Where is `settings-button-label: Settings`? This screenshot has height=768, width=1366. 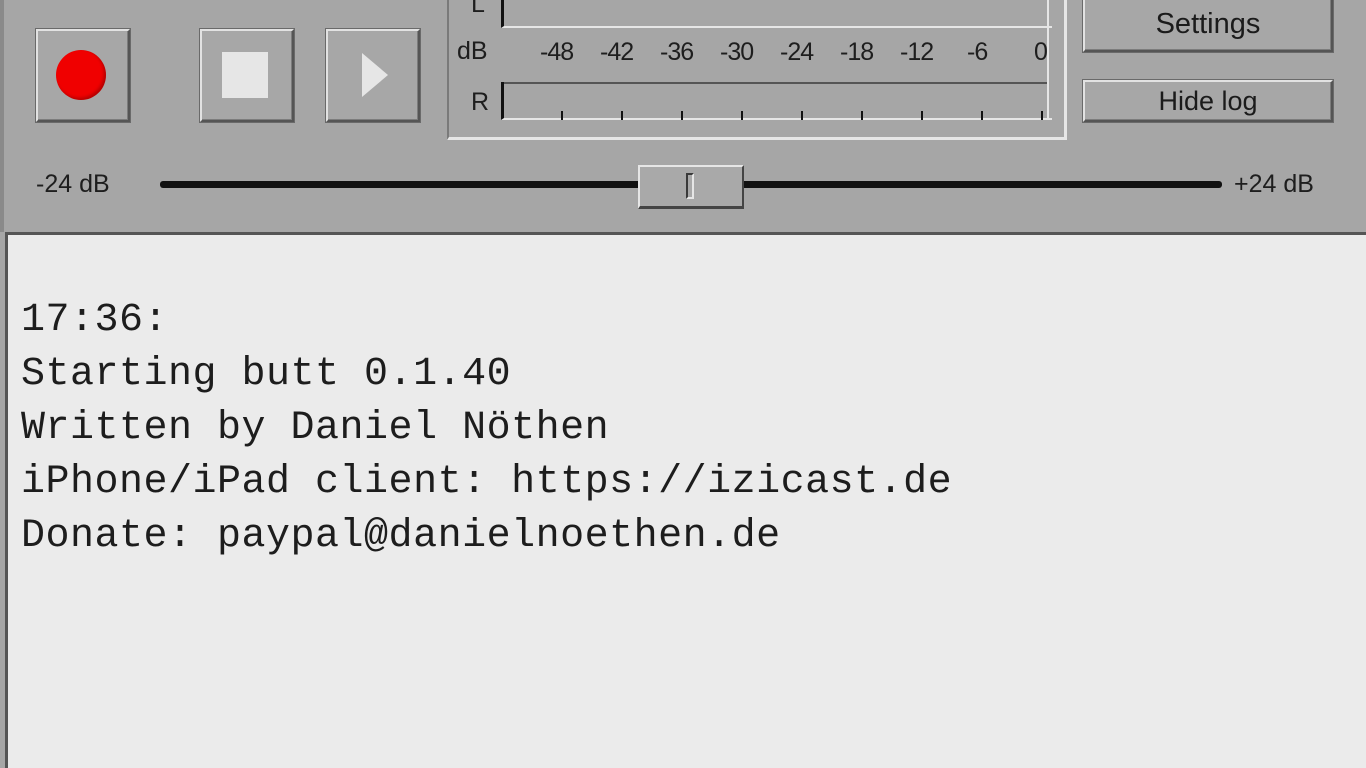 settings-button-label: Settings is located at coordinates (1208, 24).